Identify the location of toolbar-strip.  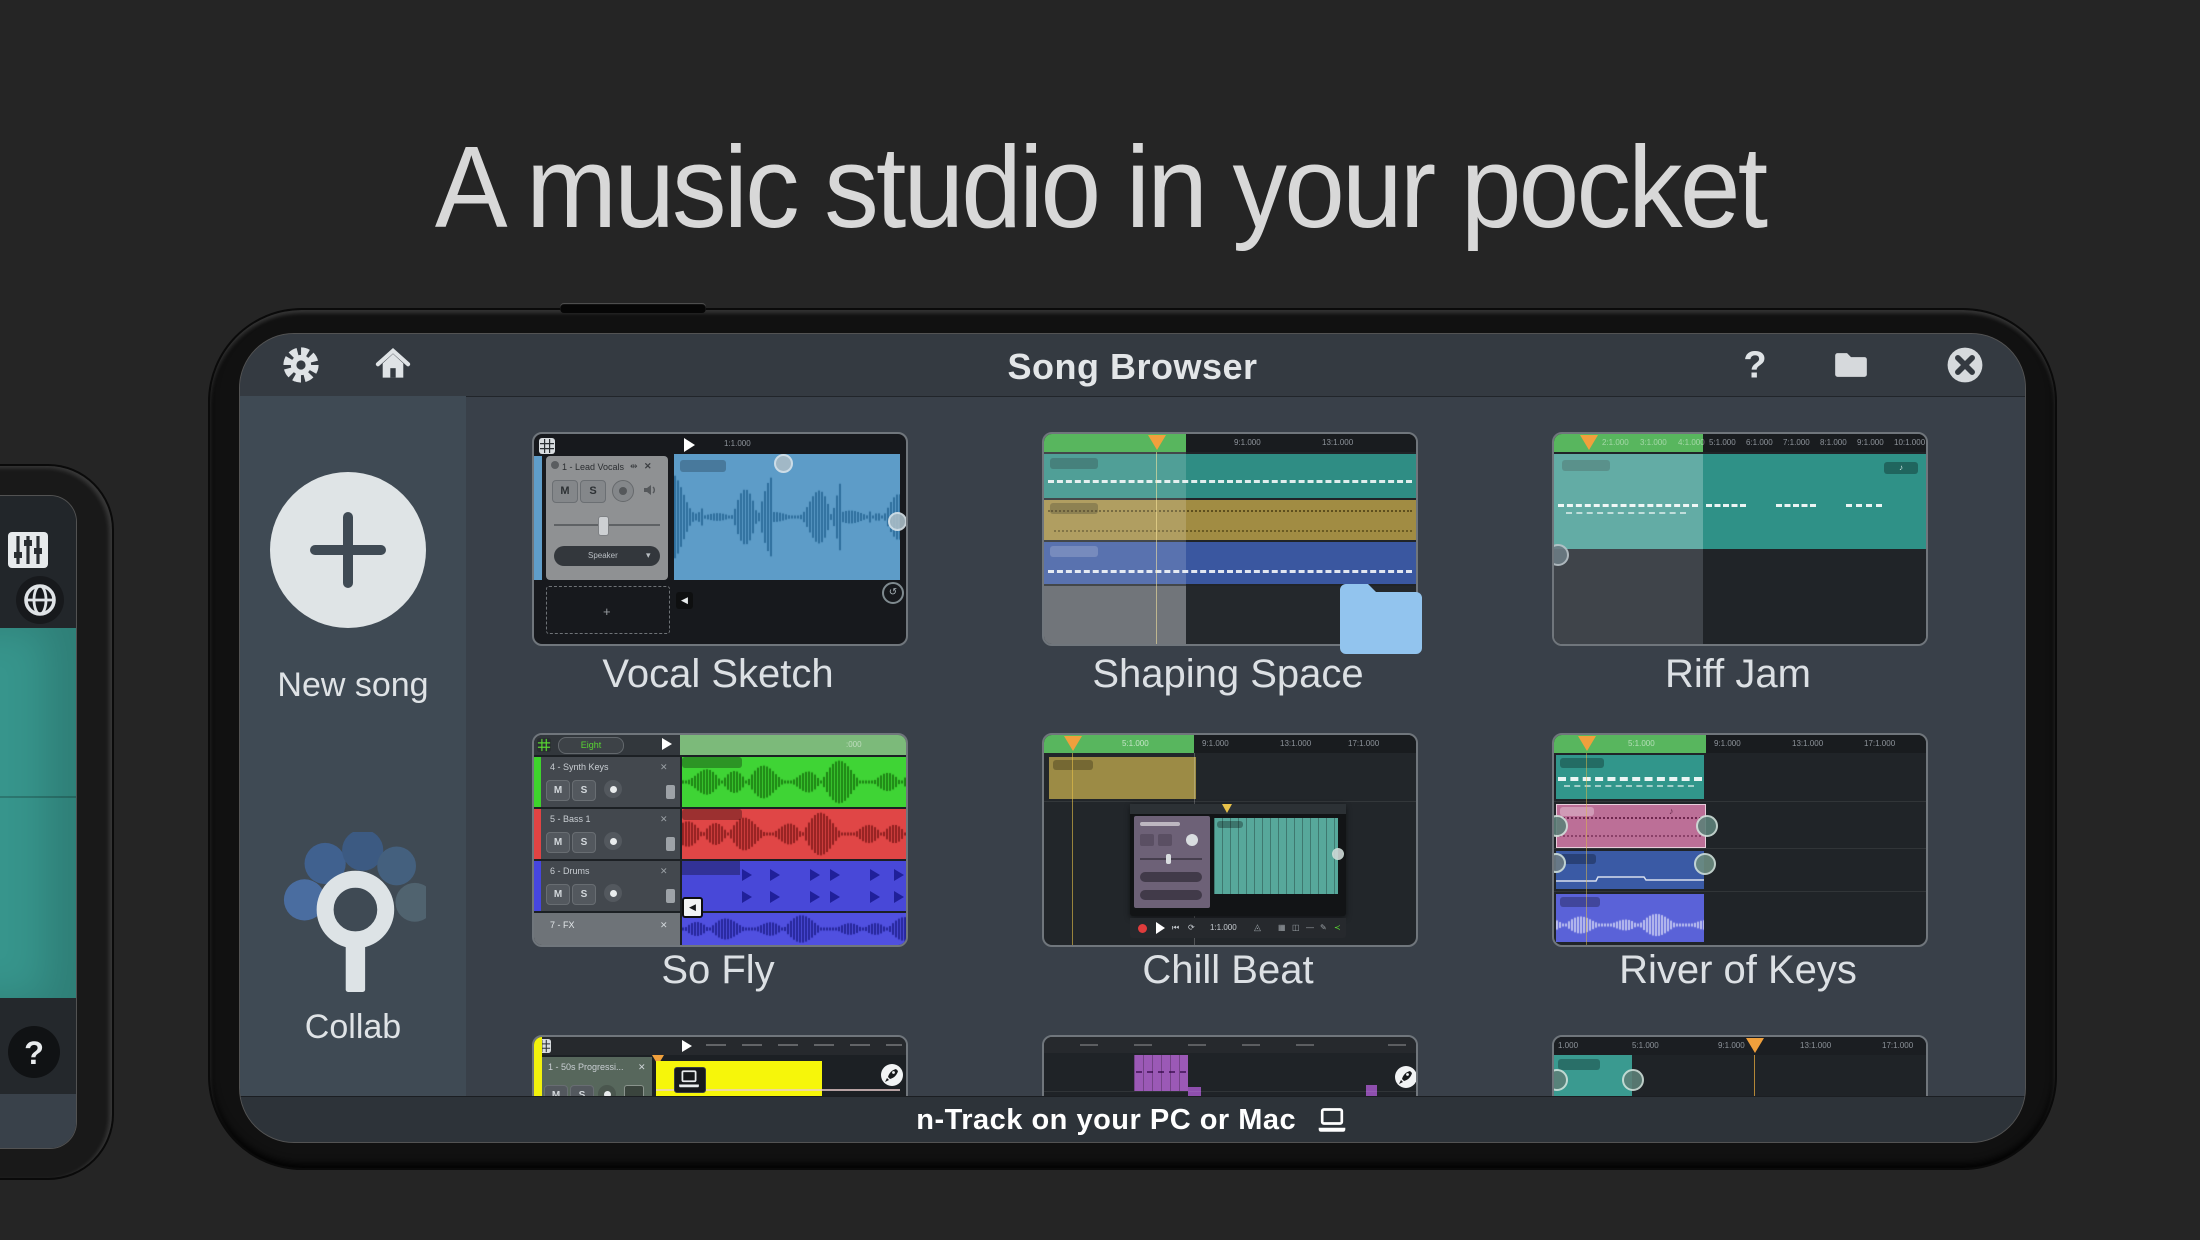
(720, 1046).